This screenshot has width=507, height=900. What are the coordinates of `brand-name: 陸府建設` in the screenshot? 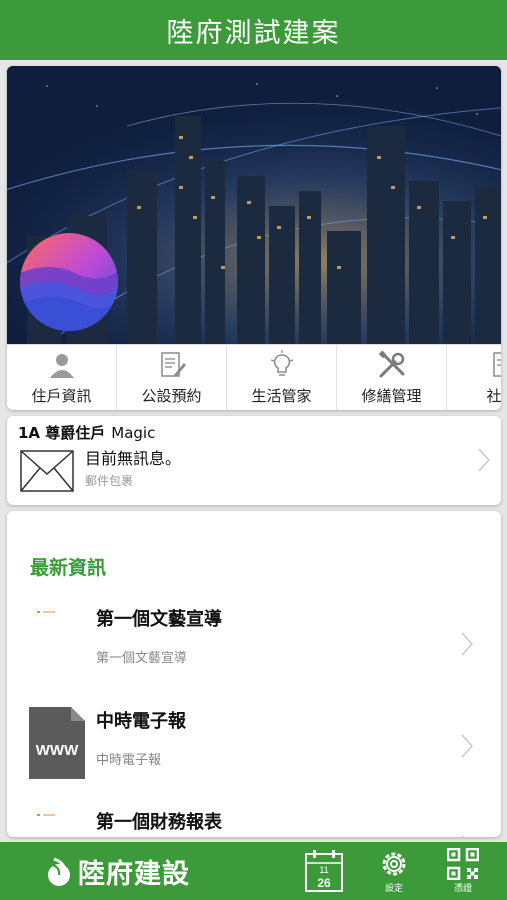 It's located at (134, 874).